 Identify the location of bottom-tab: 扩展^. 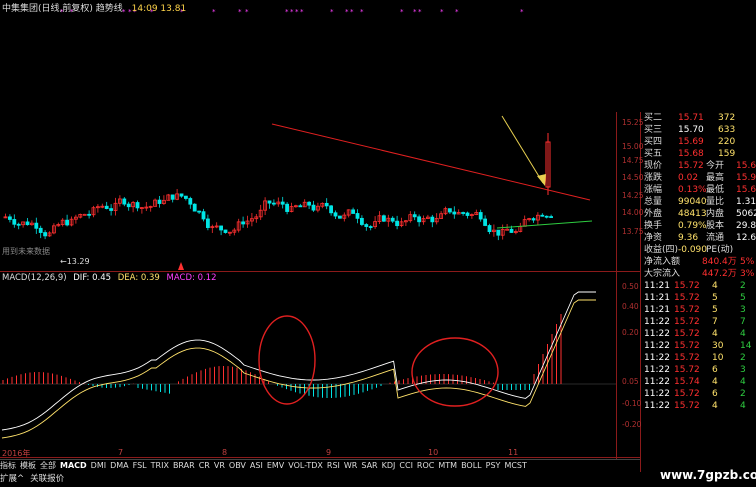
(12, 479).